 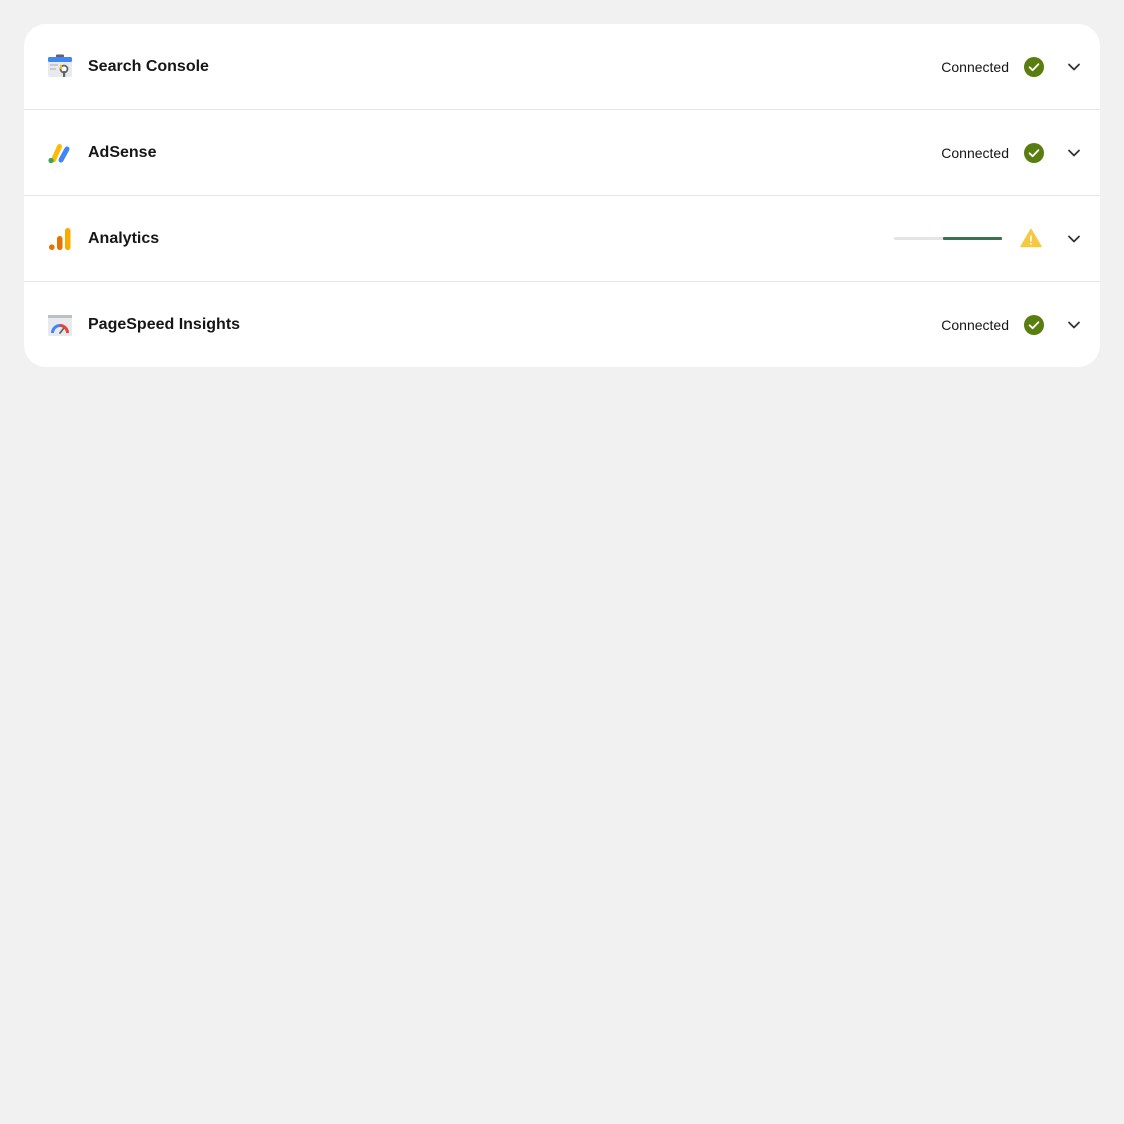 I want to click on service-name: Search Console, so click(x=148, y=66).